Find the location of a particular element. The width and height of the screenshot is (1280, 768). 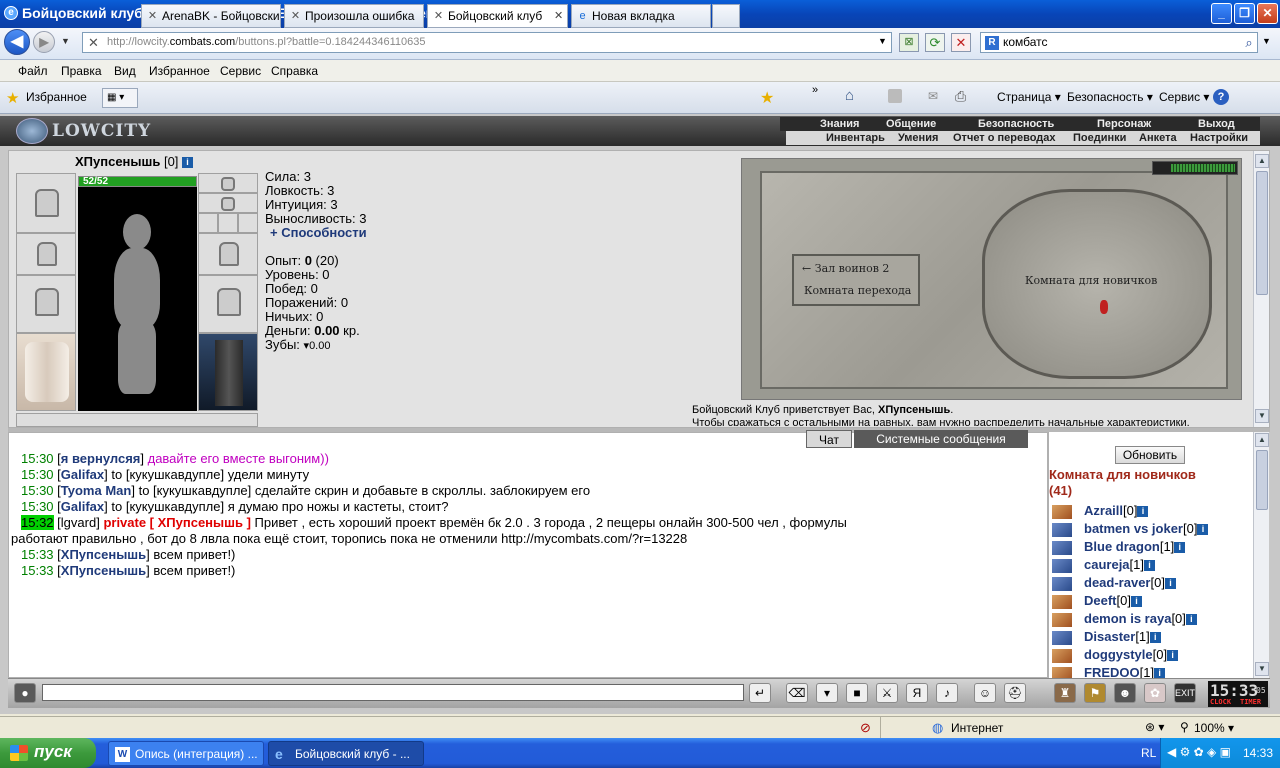

favorites-button: Избранное is located at coordinates (56, 97).